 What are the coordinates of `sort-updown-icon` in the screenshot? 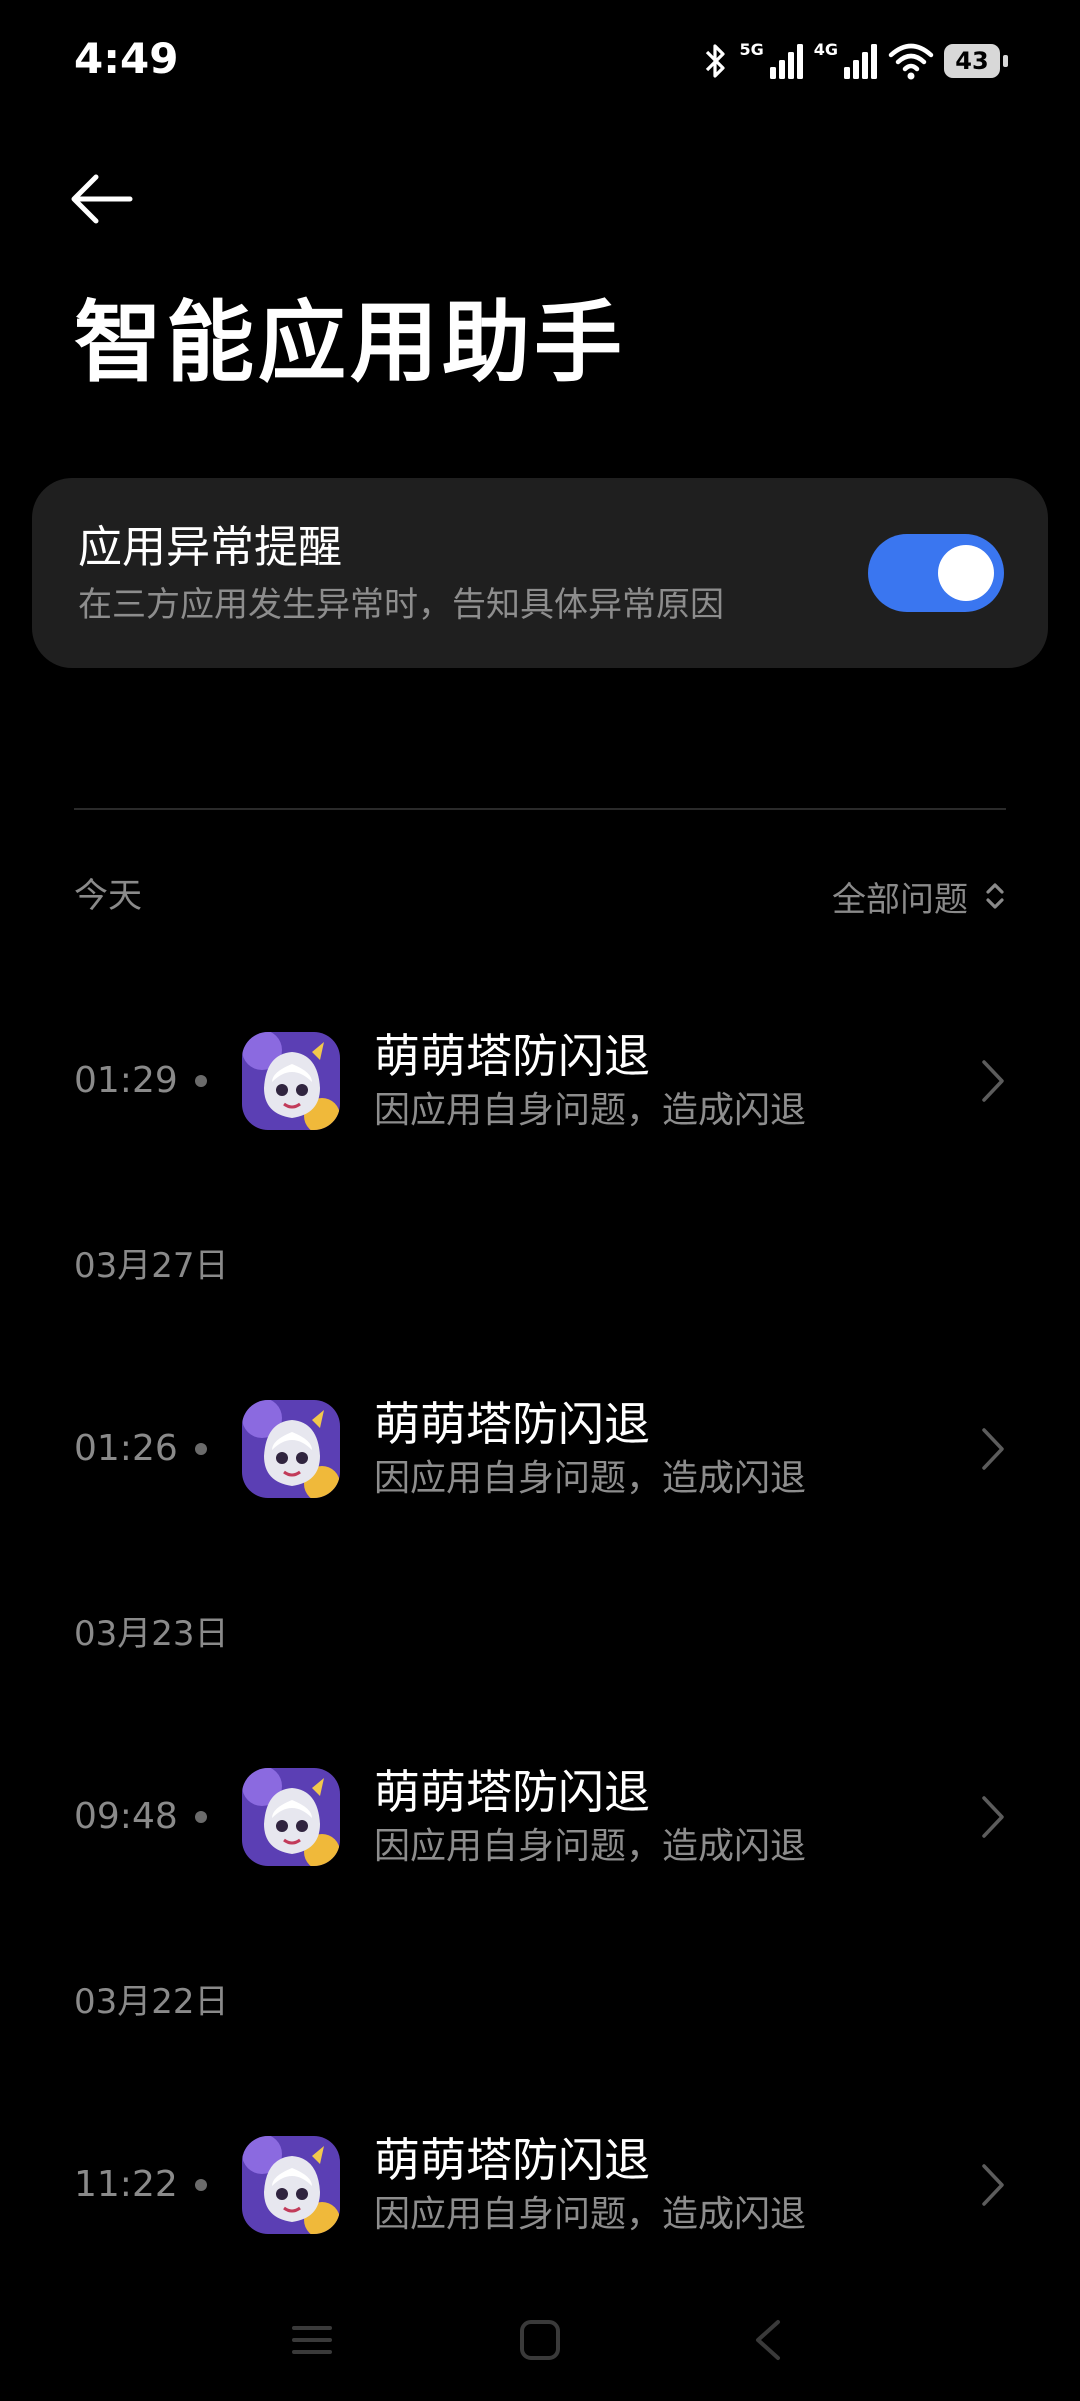 It's located at (995, 896).